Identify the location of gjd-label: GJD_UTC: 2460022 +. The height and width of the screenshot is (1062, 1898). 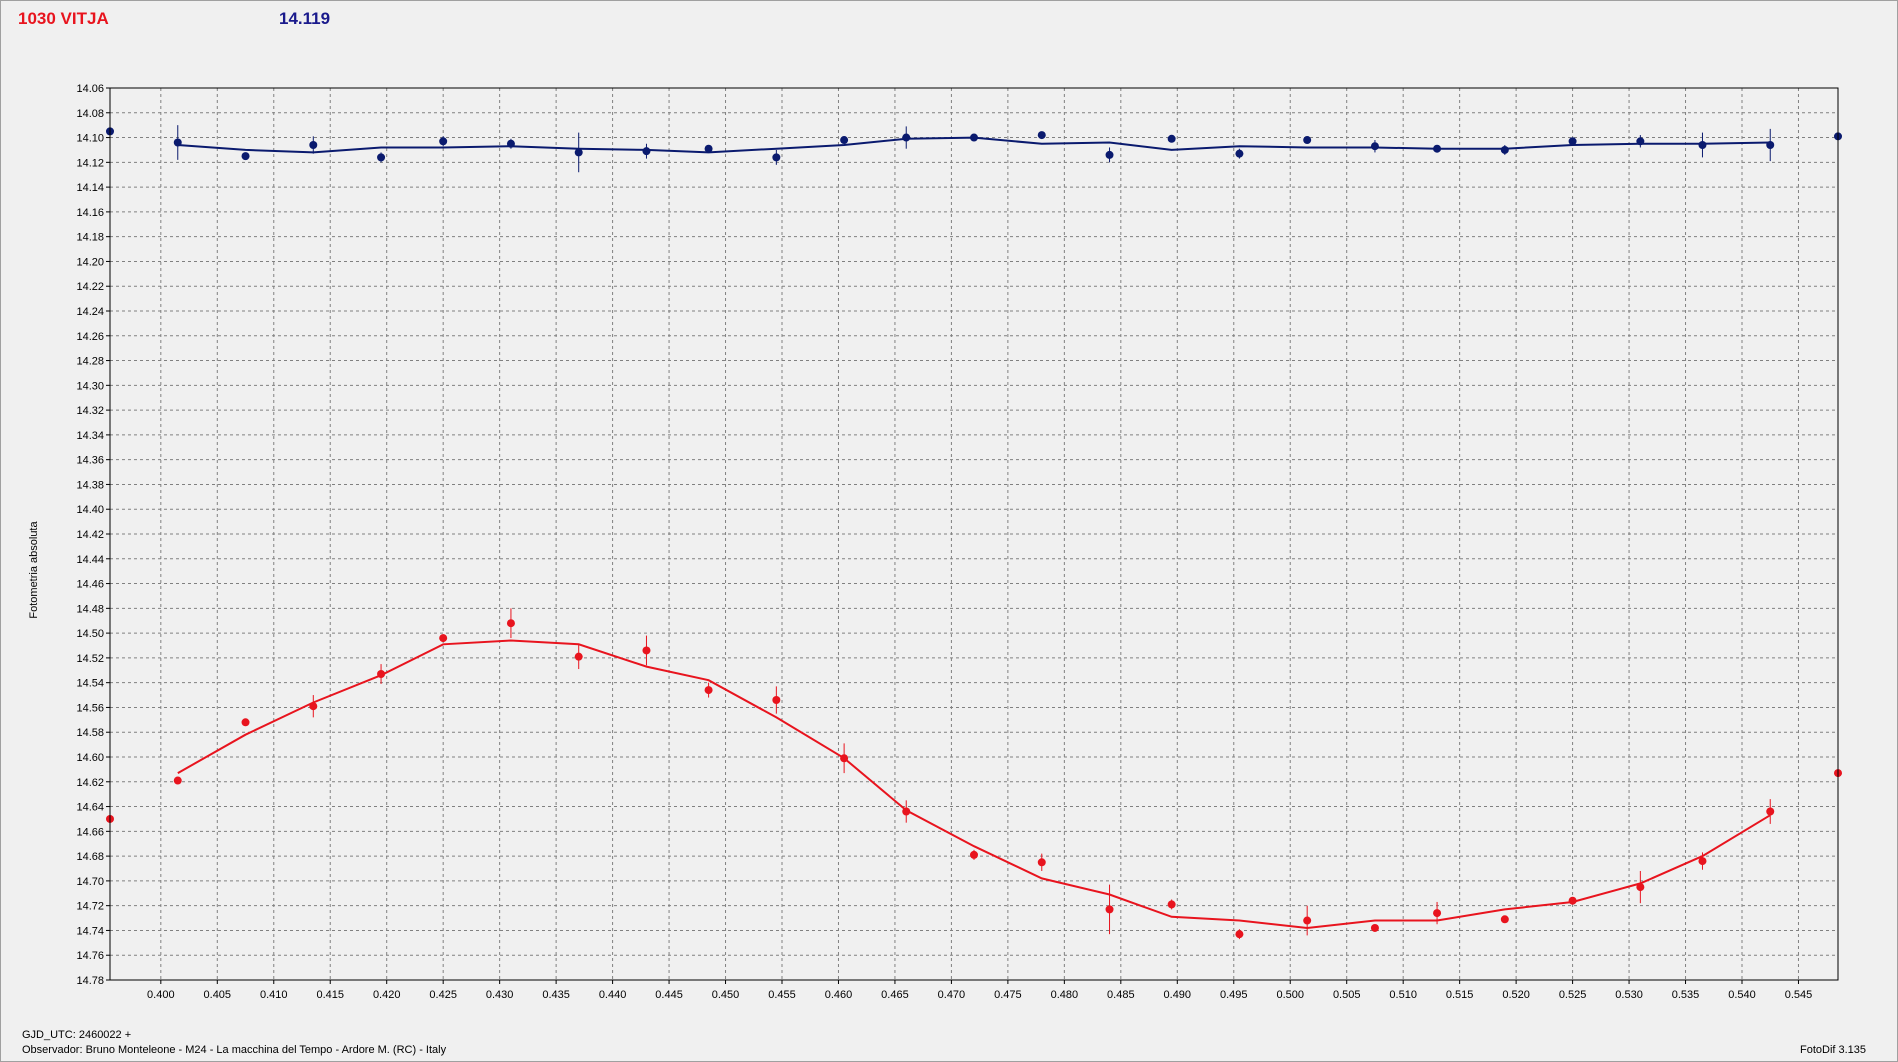
(77, 1035).